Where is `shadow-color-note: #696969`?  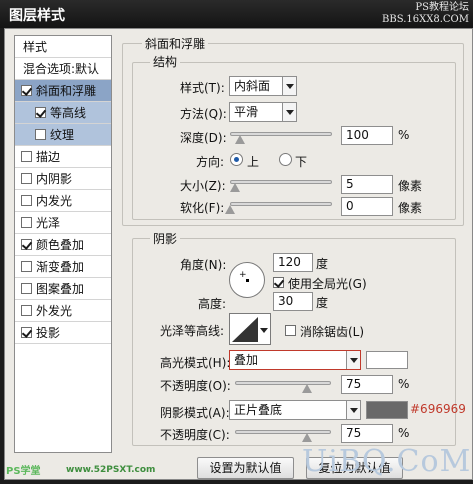 shadow-color-note: #696969 is located at coordinates (438, 409).